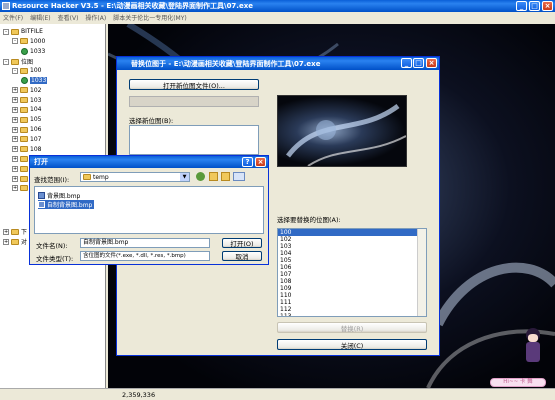 This screenshot has width=555, height=400. I want to click on tree-item: +105, so click(26, 119).